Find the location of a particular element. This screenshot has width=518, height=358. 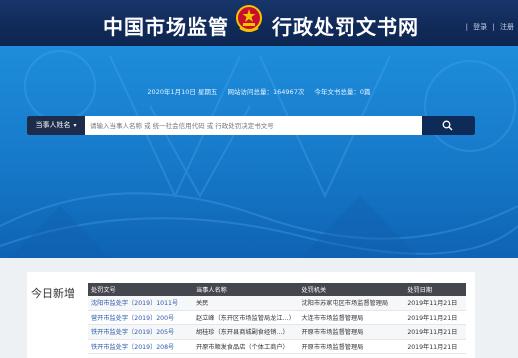

document-count: 今年文书总量：0篇 is located at coordinates (342, 92).